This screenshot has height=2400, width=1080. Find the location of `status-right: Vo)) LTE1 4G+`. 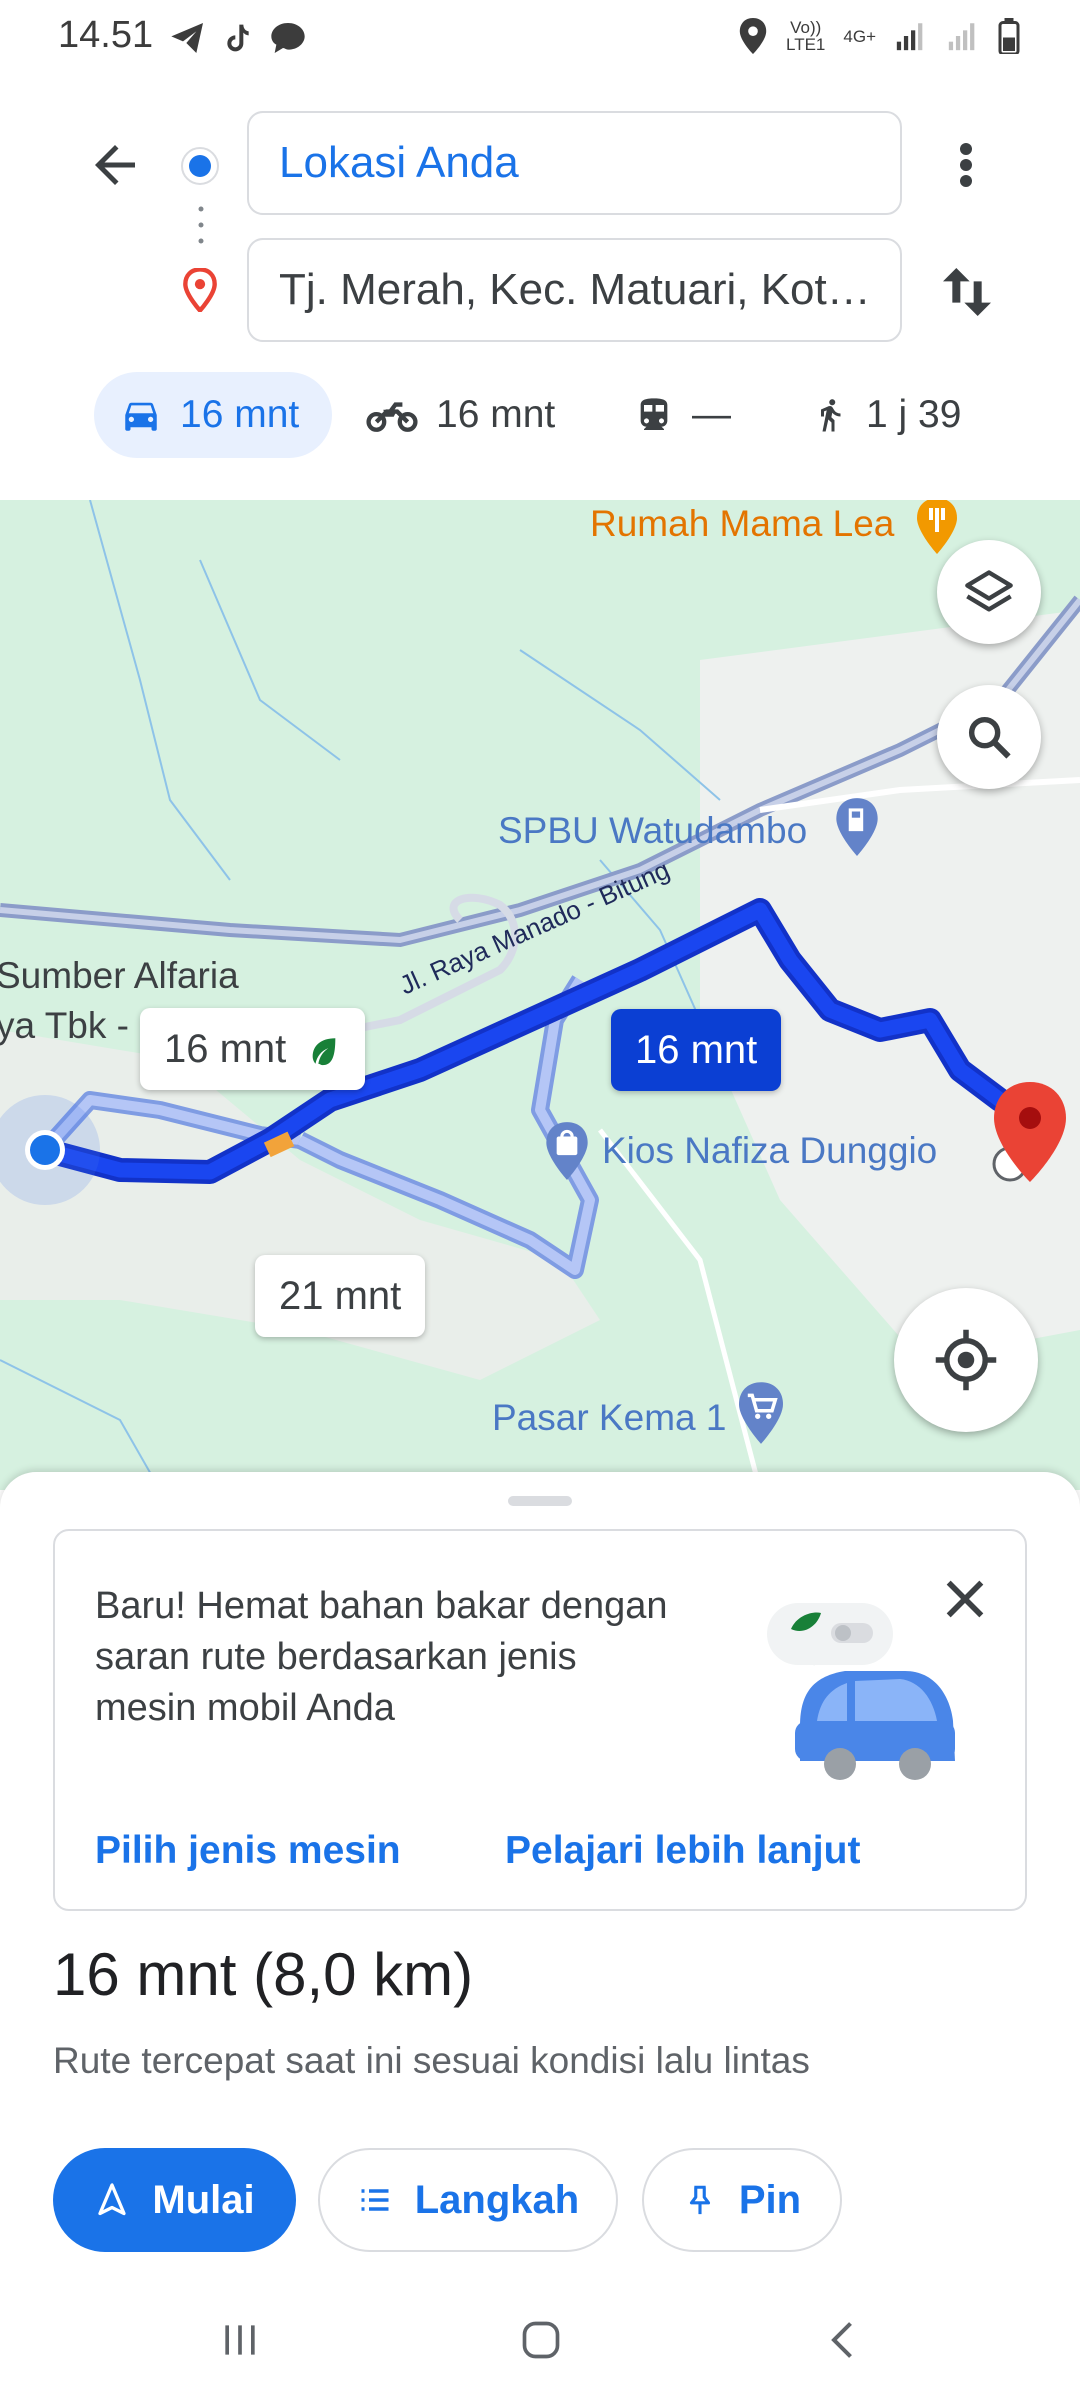

status-right: Vo)) LTE1 4G+ is located at coordinates (879, 36).